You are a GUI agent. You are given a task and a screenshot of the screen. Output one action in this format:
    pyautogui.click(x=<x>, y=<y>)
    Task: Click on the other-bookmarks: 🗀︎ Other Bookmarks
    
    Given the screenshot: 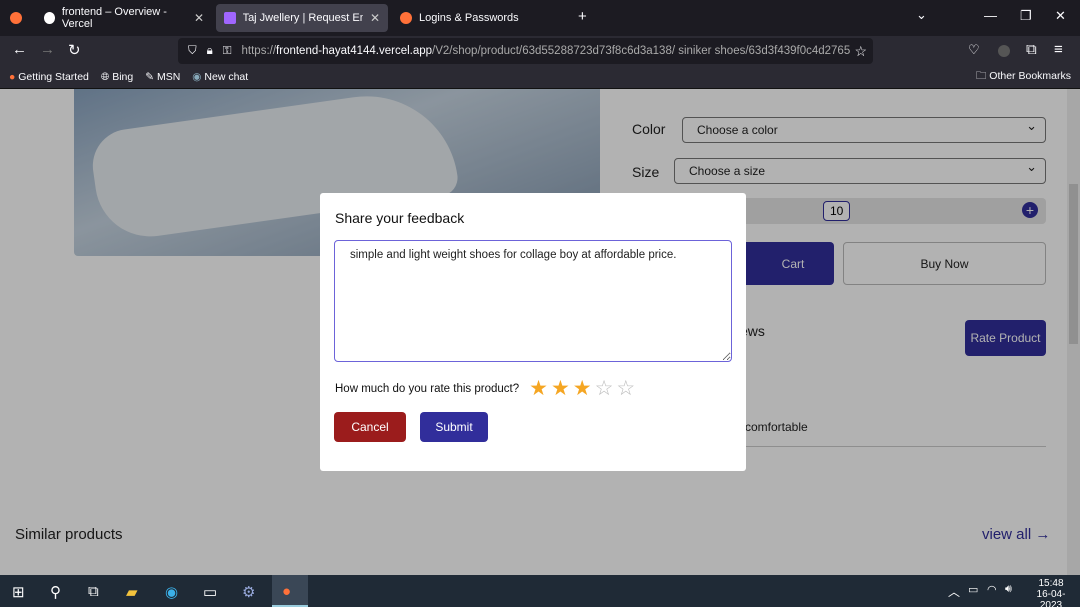 What is the action you would take?
    pyautogui.click(x=1023, y=77)
    